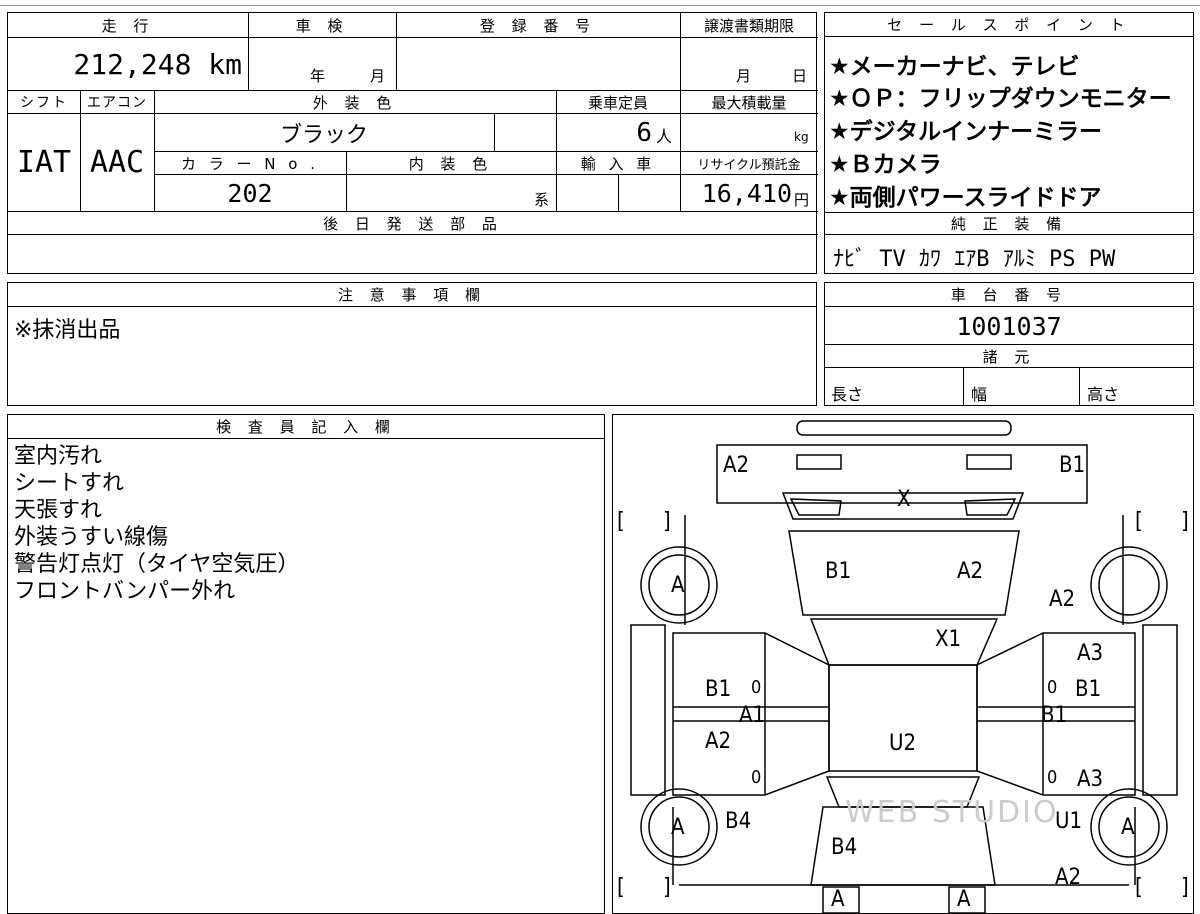 This screenshot has width=1200, height=914. What do you see at coordinates (1139, 887) in the screenshot?
I see `bracket-rear-right-open: [` at bounding box center [1139, 887].